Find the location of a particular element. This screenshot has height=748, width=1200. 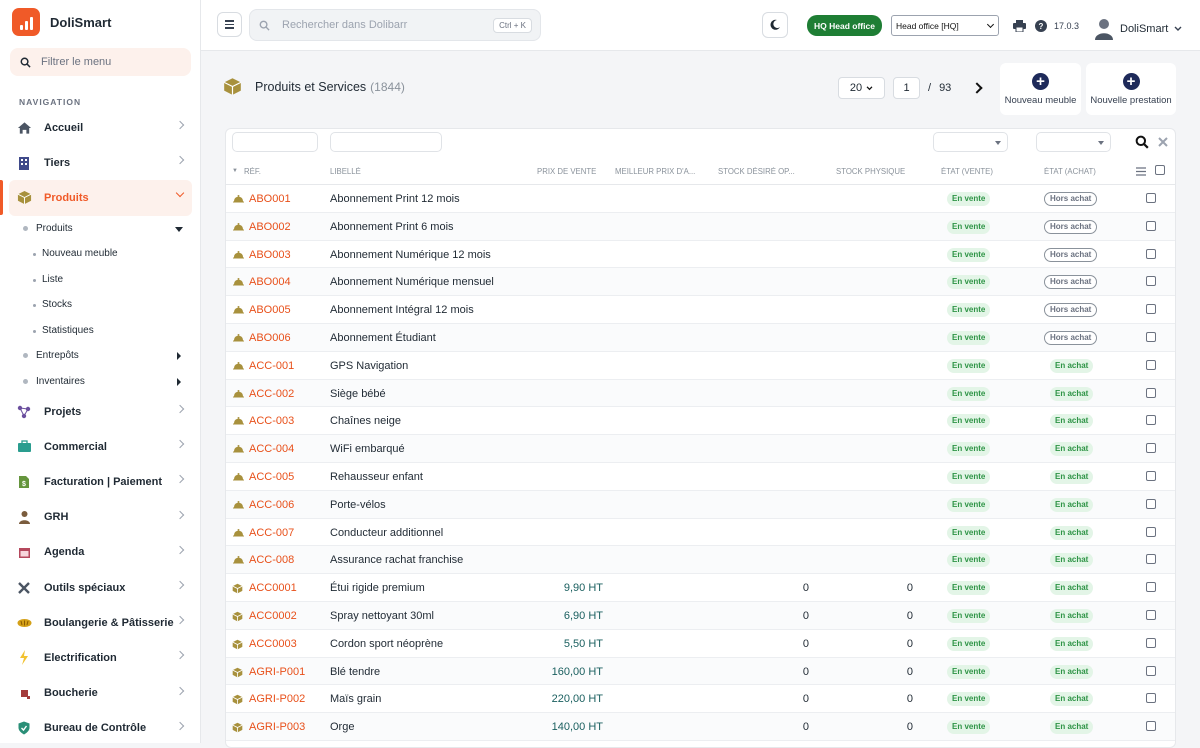

product-ref-link: ACC-006 is located at coordinates (271, 505).